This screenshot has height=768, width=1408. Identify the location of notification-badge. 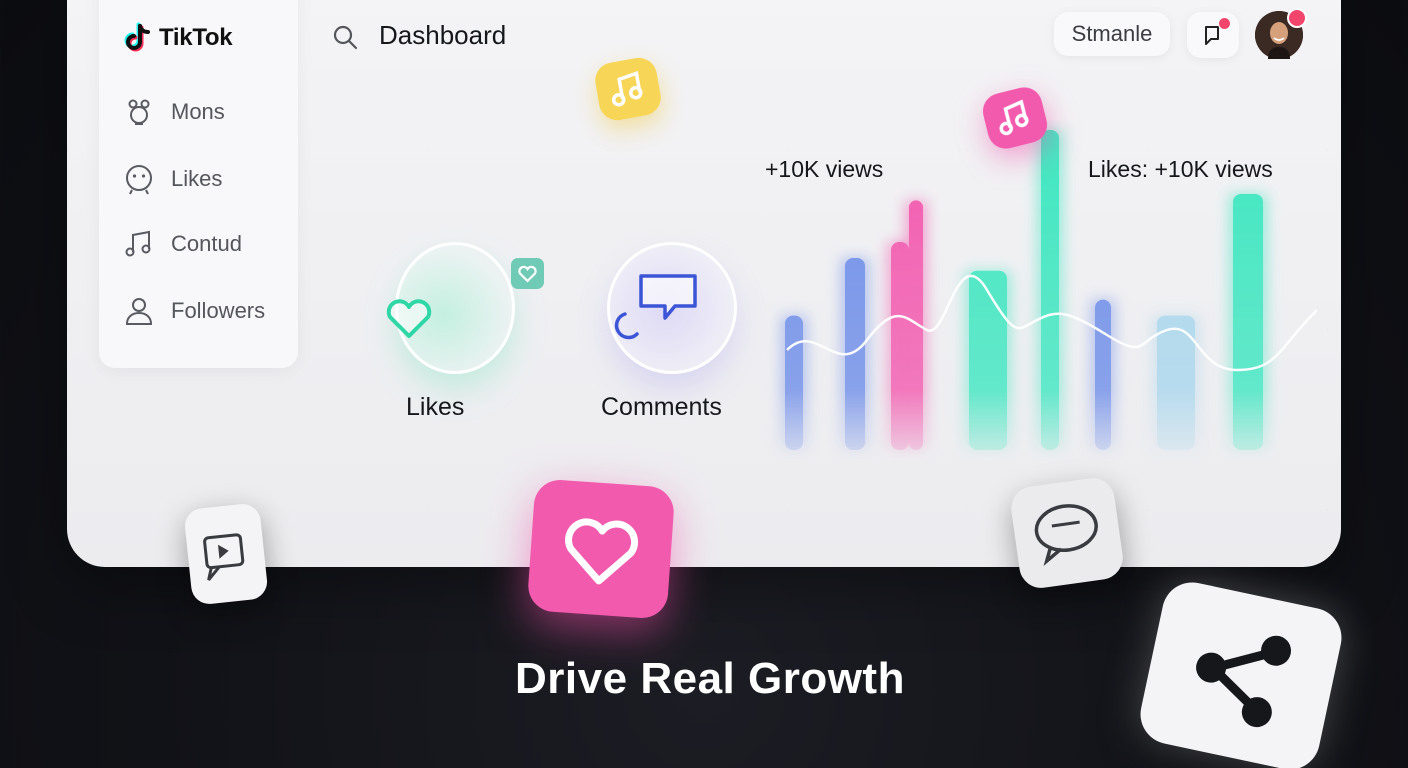
(1224, 23).